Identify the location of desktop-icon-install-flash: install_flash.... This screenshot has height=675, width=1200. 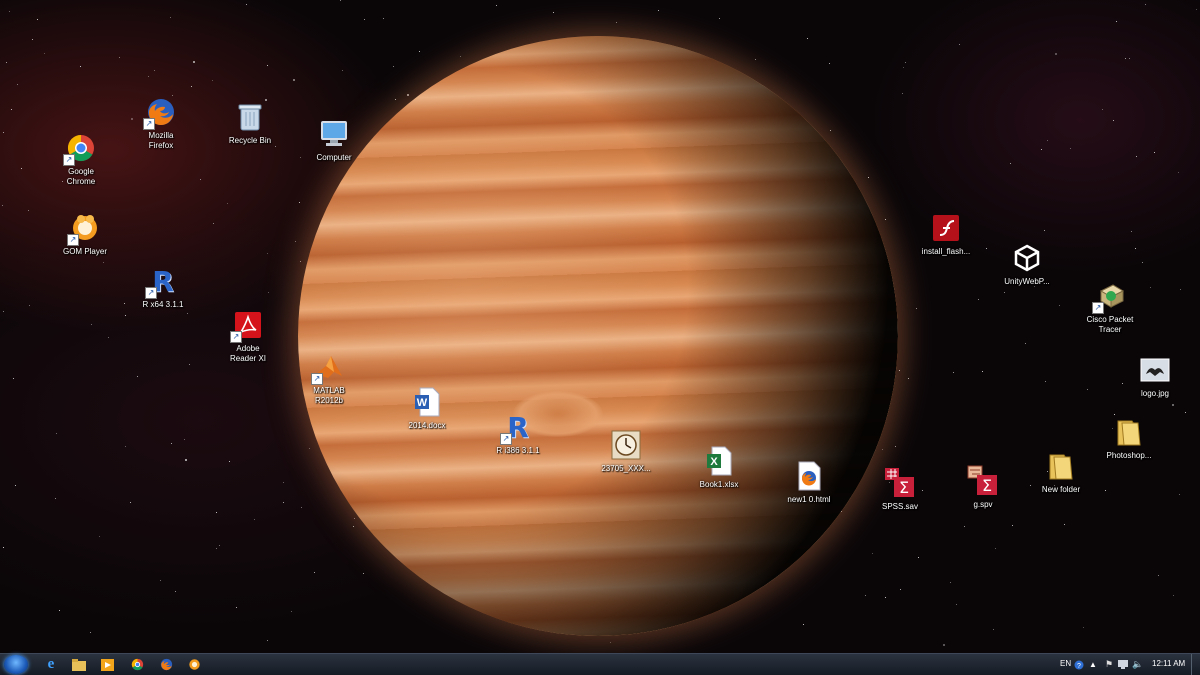
(946, 234).